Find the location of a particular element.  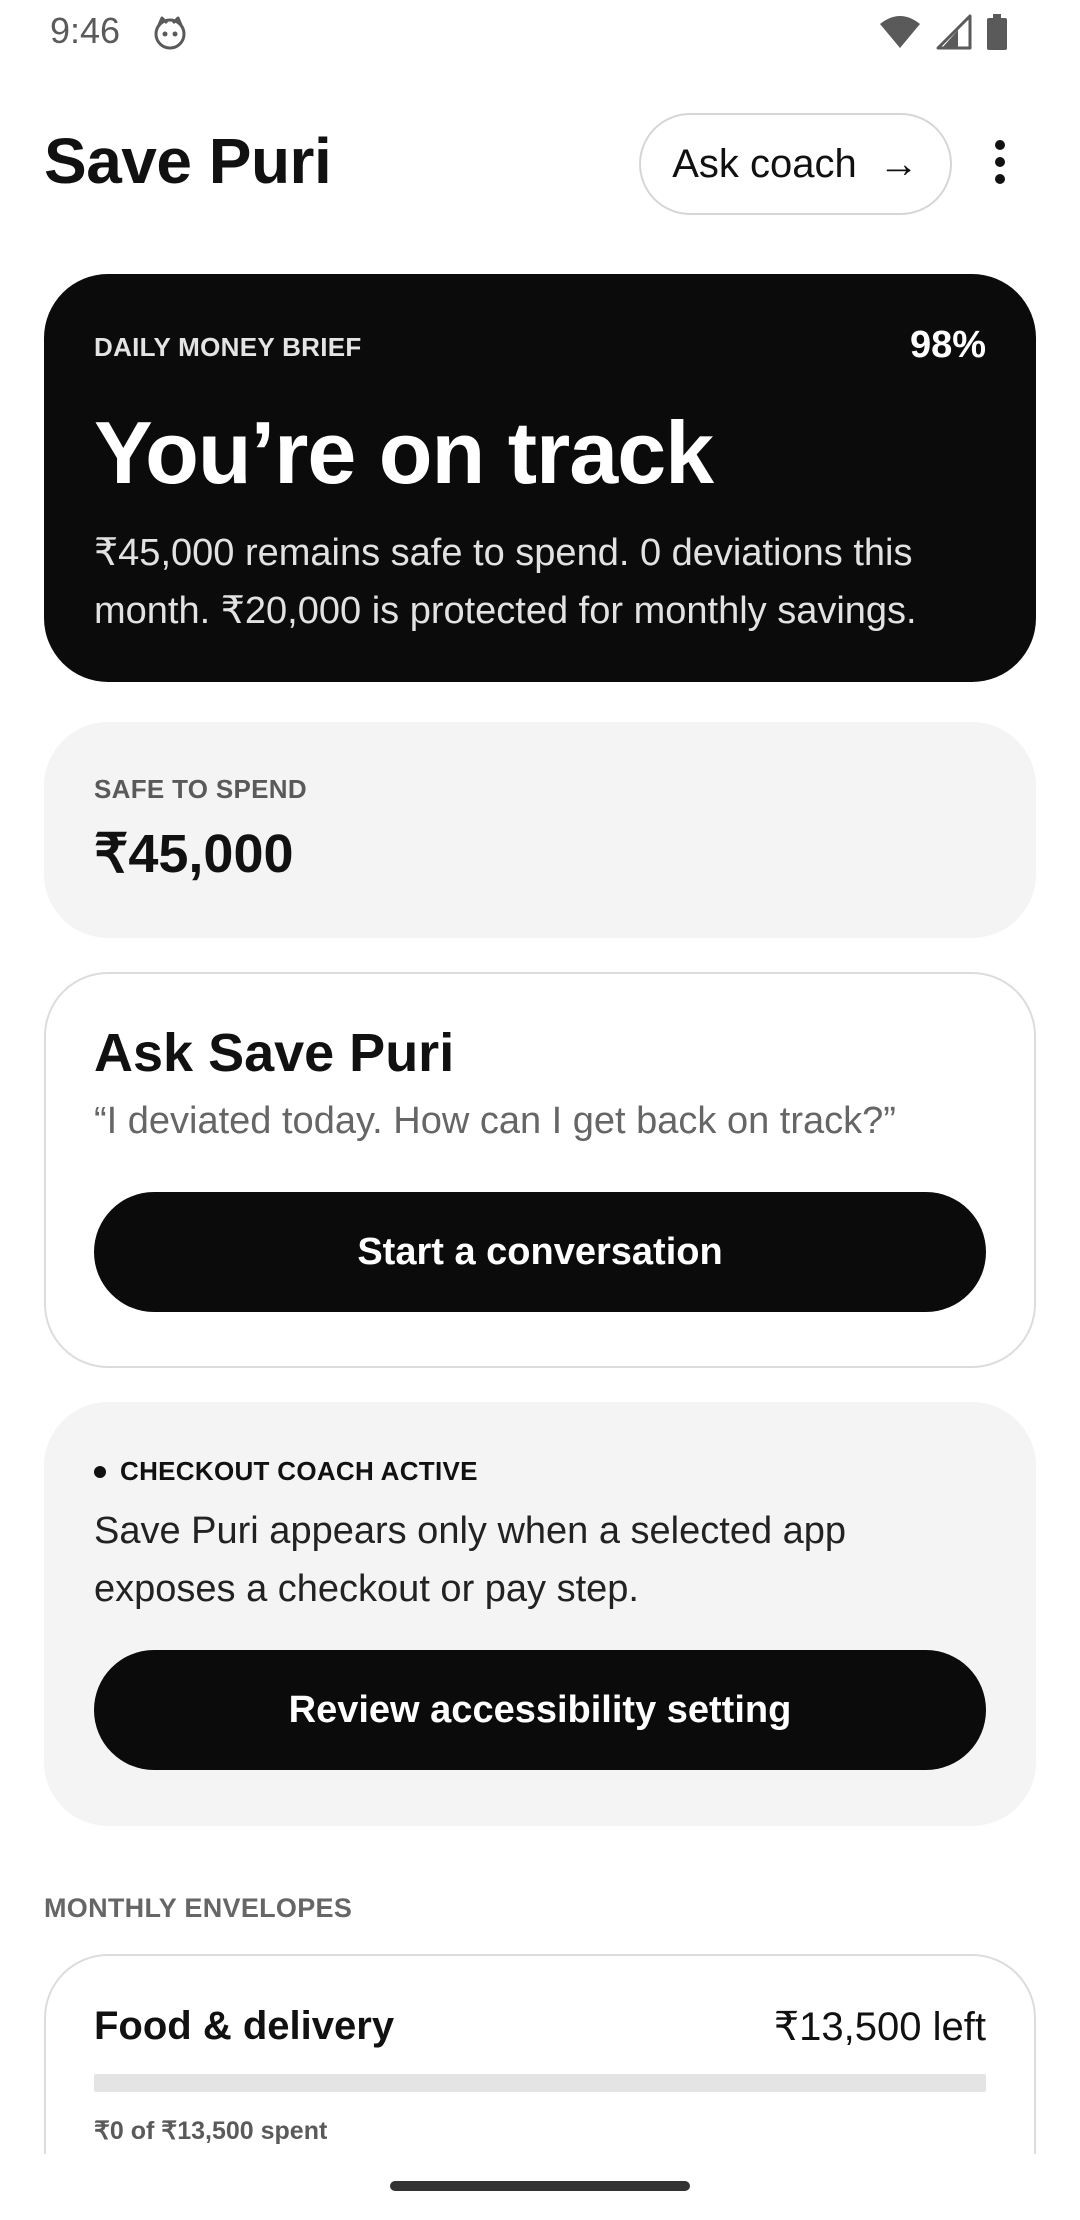

brief-percent: 98% is located at coordinates (947, 345).